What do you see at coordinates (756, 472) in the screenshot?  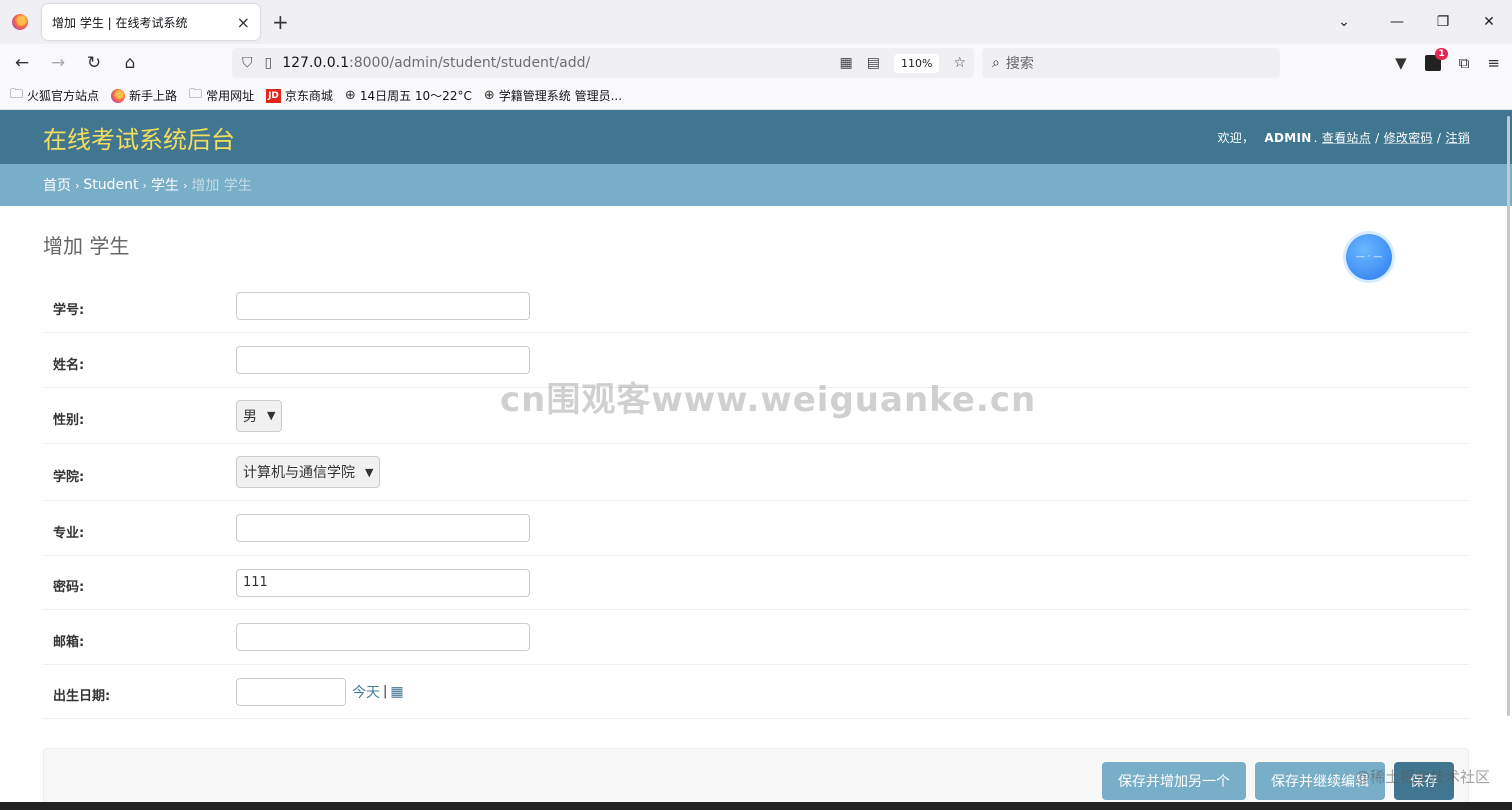 I see `form-row-college: 学院: 计算机与通信学院 ▼` at bounding box center [756, 472].